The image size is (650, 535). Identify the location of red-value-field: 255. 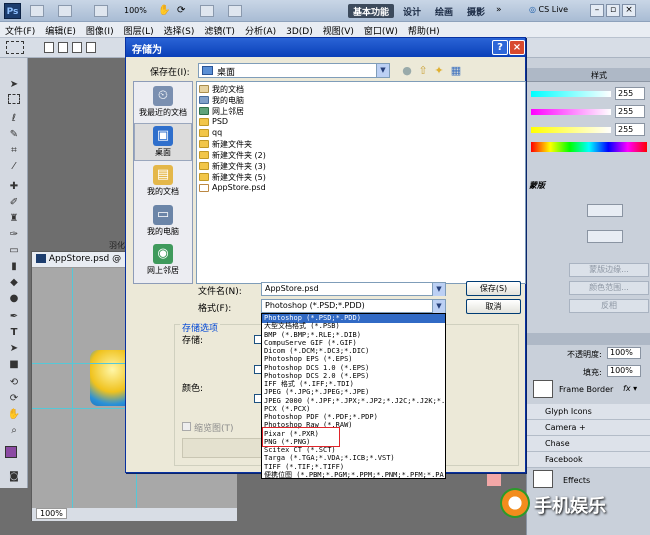
(630, 93).